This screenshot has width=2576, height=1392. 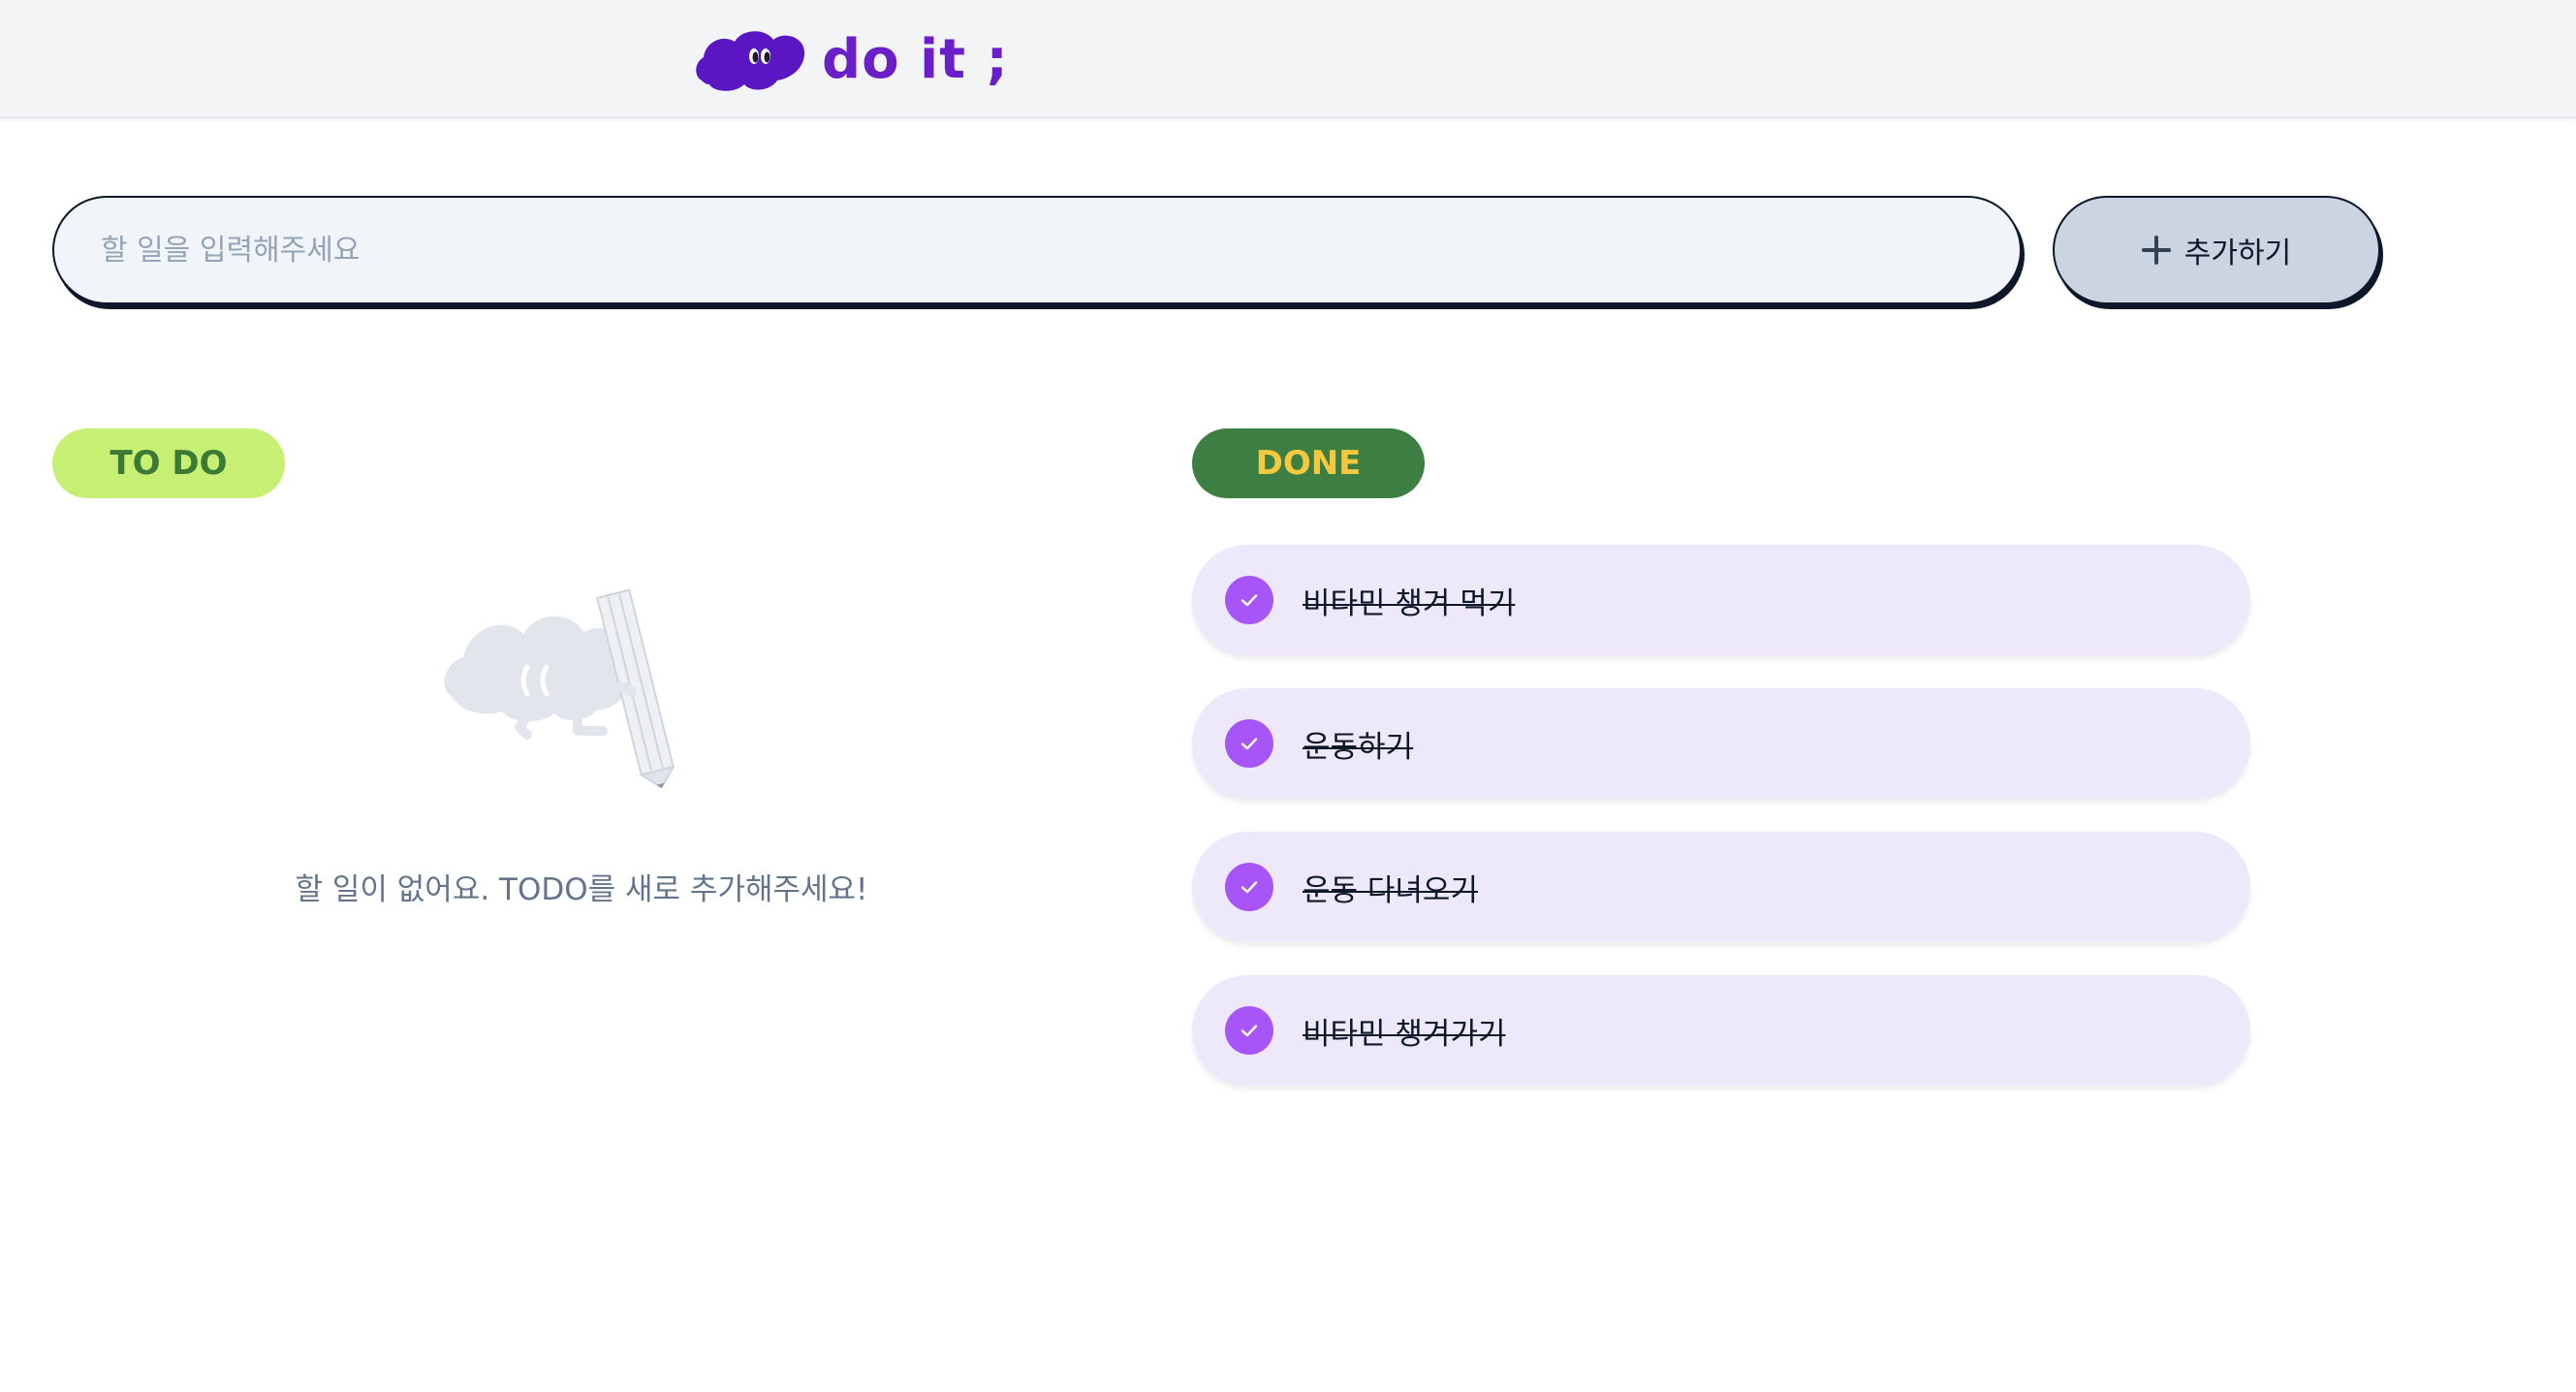 What do you see at coordinates (1721, 887) in the screenshot?
I see `done-item: 운동 다녀오기` at bounding box center [1721, 887].